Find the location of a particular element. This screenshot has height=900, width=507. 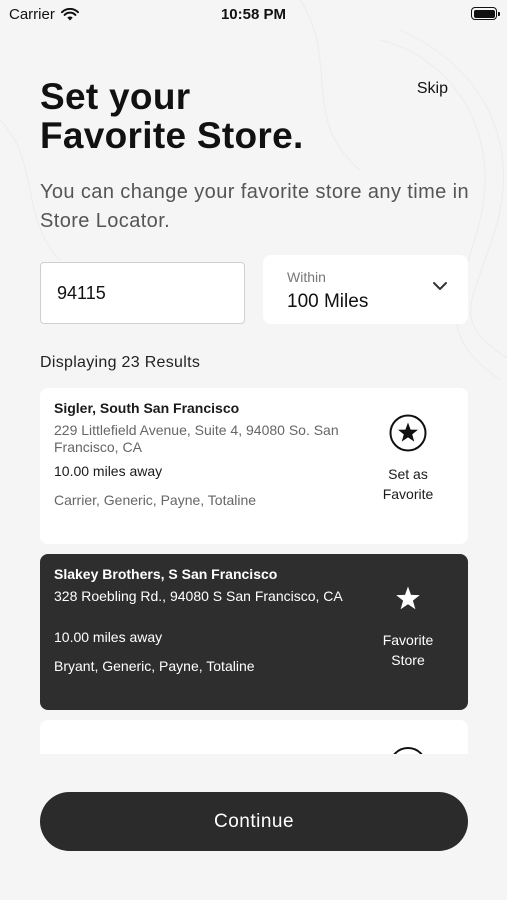

store-brands: Carrier, Generic, Payne, Totaline is located at coordinates (155, 500).